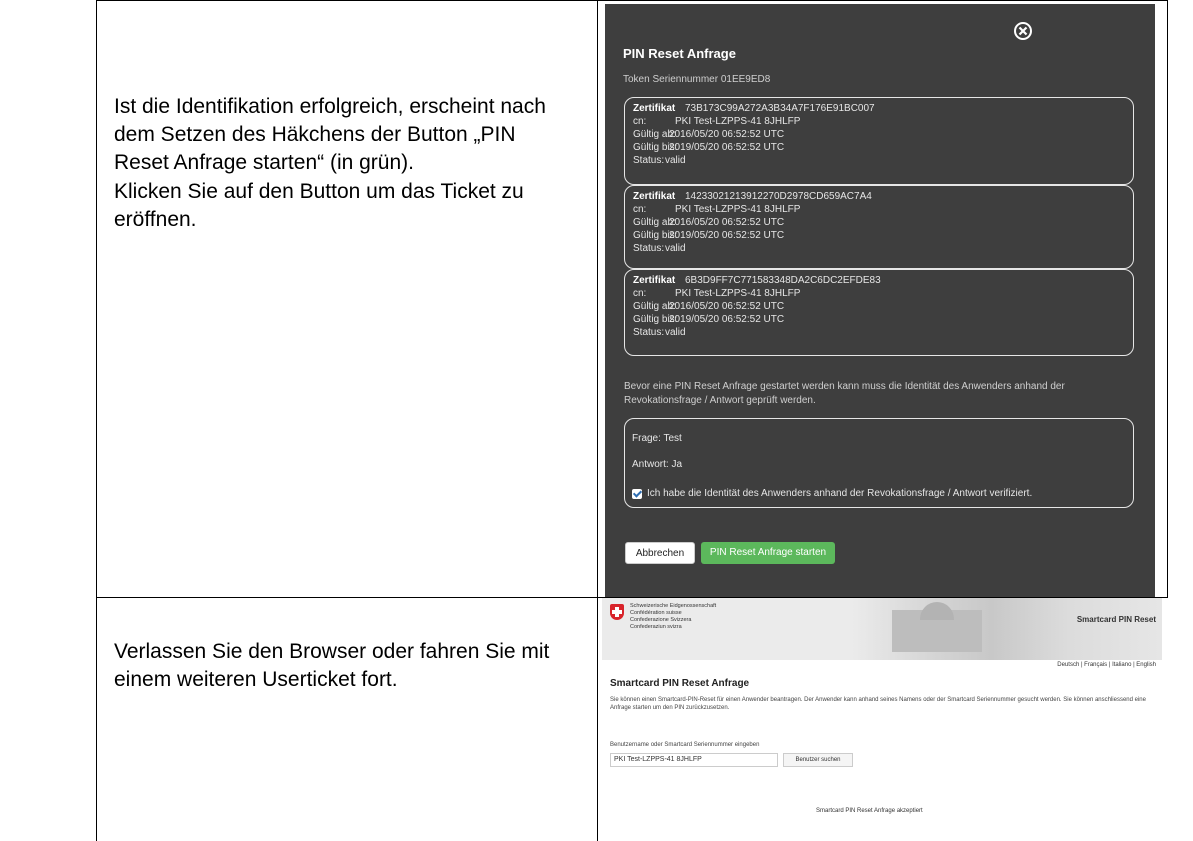 The width and height of the screenshot is (1193, 841). Describe the element at coordinates (818, 760) in the screenshot. I see `search-user-button: Benutzer suchen` at that location.